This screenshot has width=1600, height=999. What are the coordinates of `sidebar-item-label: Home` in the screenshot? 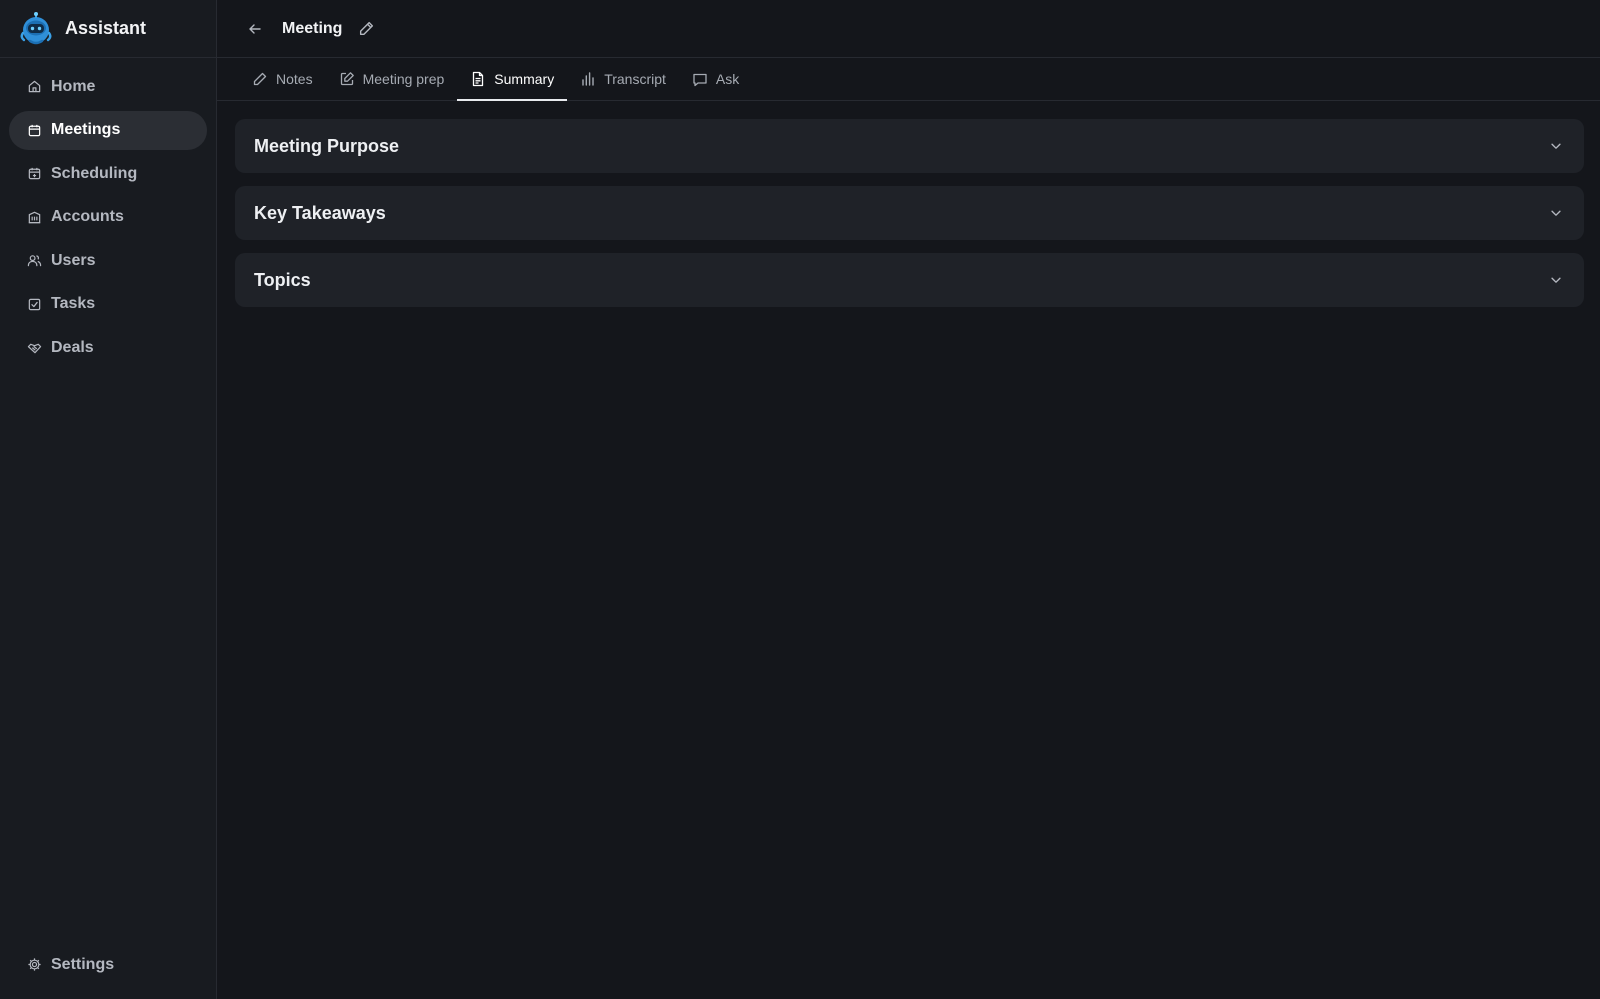 It's located at (73, 86).